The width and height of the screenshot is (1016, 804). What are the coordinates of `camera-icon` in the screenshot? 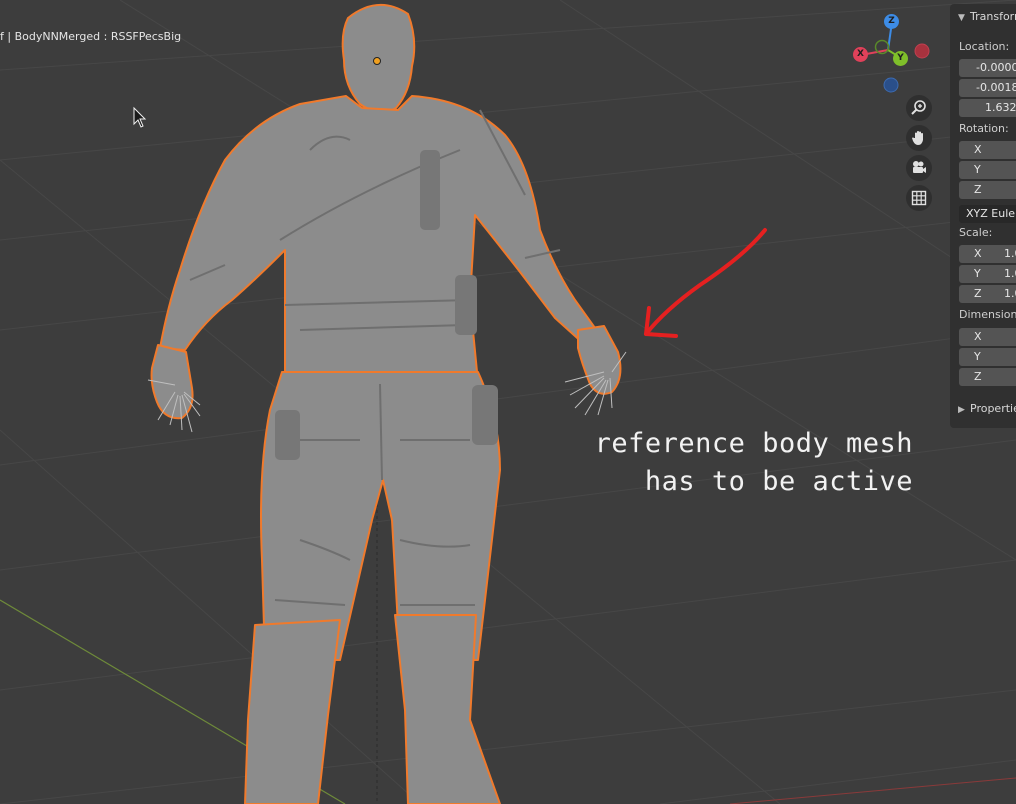 It's located at (919, 167).